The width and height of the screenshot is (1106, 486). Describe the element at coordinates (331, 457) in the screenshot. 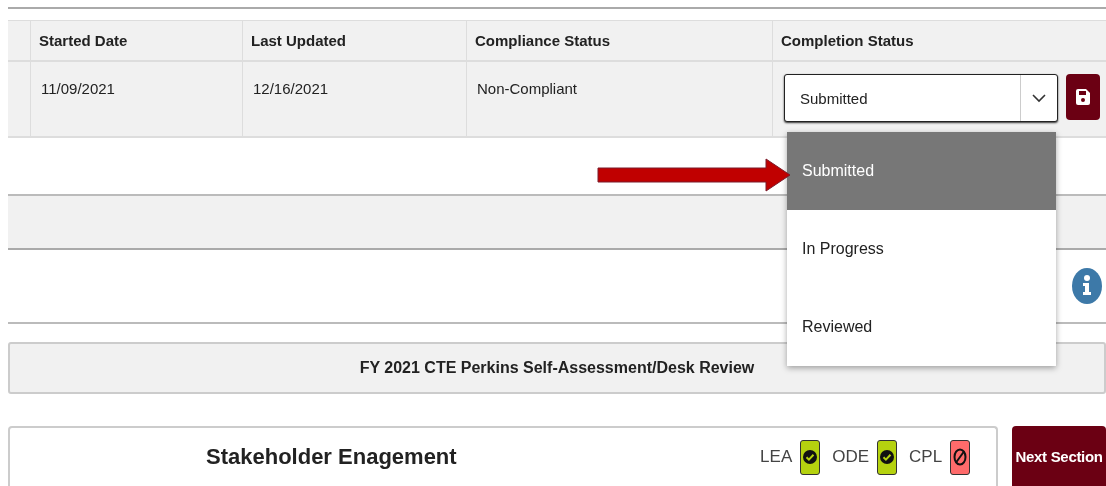

I see `section-title: Stakeholder Enagement` at that location.